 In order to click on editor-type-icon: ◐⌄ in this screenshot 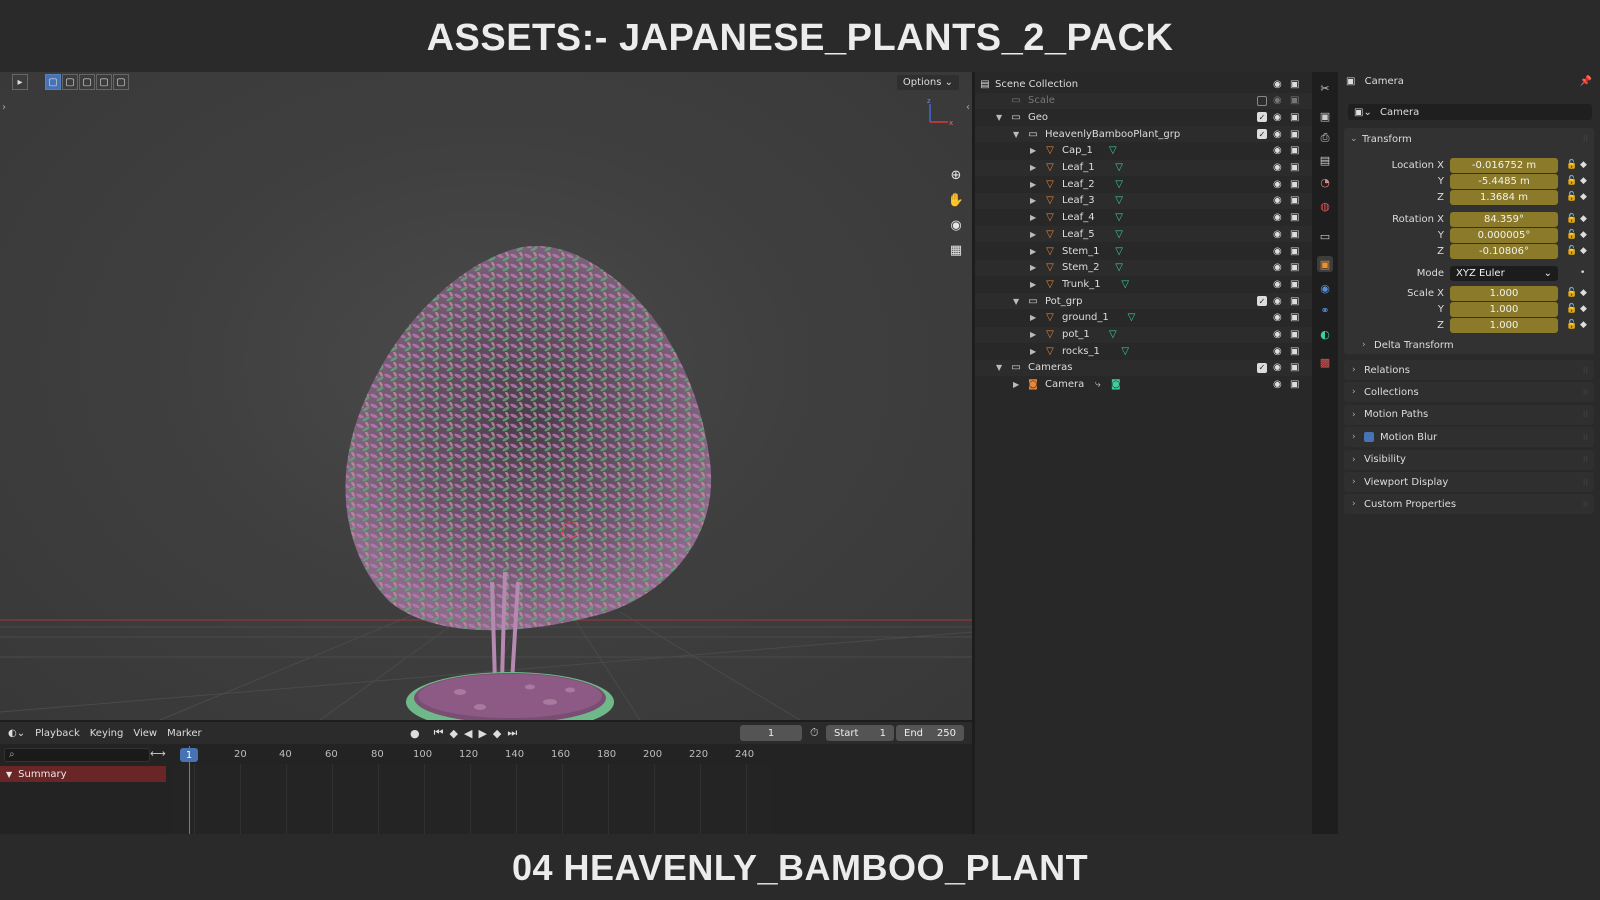, I will do `click(16, 733)`.